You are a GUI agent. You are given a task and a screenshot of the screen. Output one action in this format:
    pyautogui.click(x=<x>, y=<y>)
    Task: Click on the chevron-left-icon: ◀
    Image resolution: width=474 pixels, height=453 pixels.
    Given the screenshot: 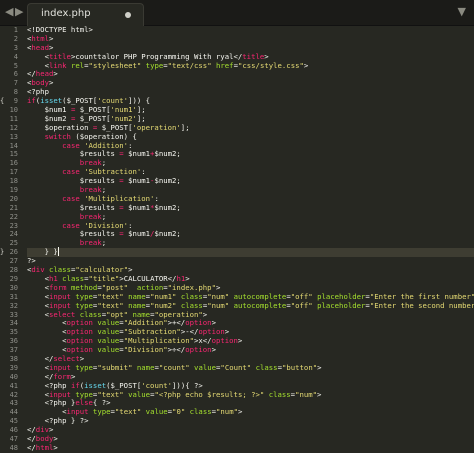 What is the action you would take?
    pyautogui.click(x=9, y=11)
    